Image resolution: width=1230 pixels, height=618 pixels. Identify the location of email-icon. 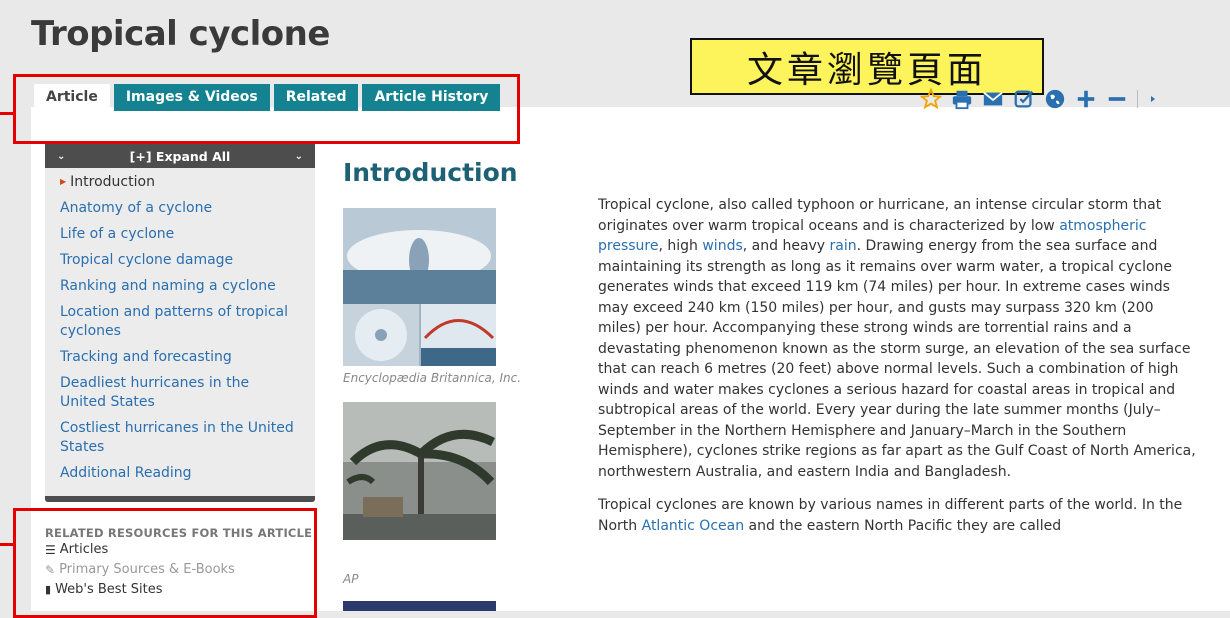
(993, 99).